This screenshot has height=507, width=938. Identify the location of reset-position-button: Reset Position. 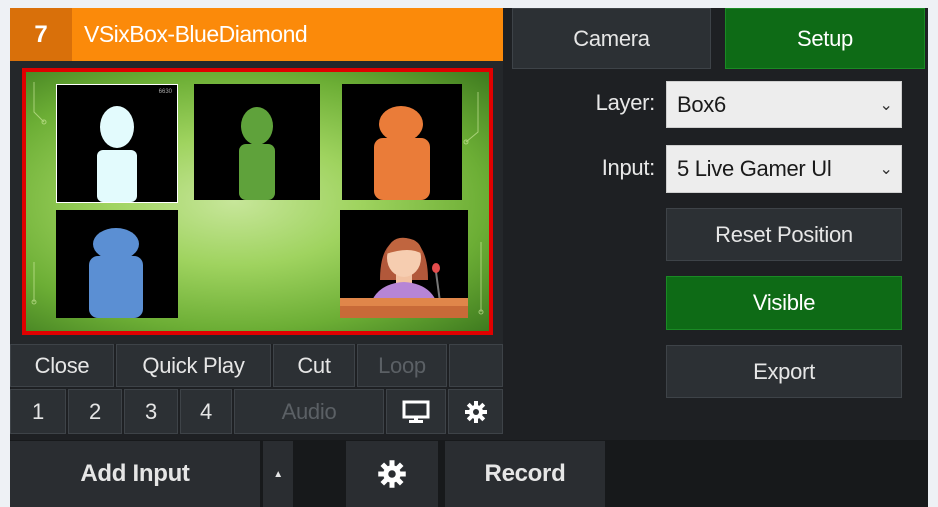
(784, 234).